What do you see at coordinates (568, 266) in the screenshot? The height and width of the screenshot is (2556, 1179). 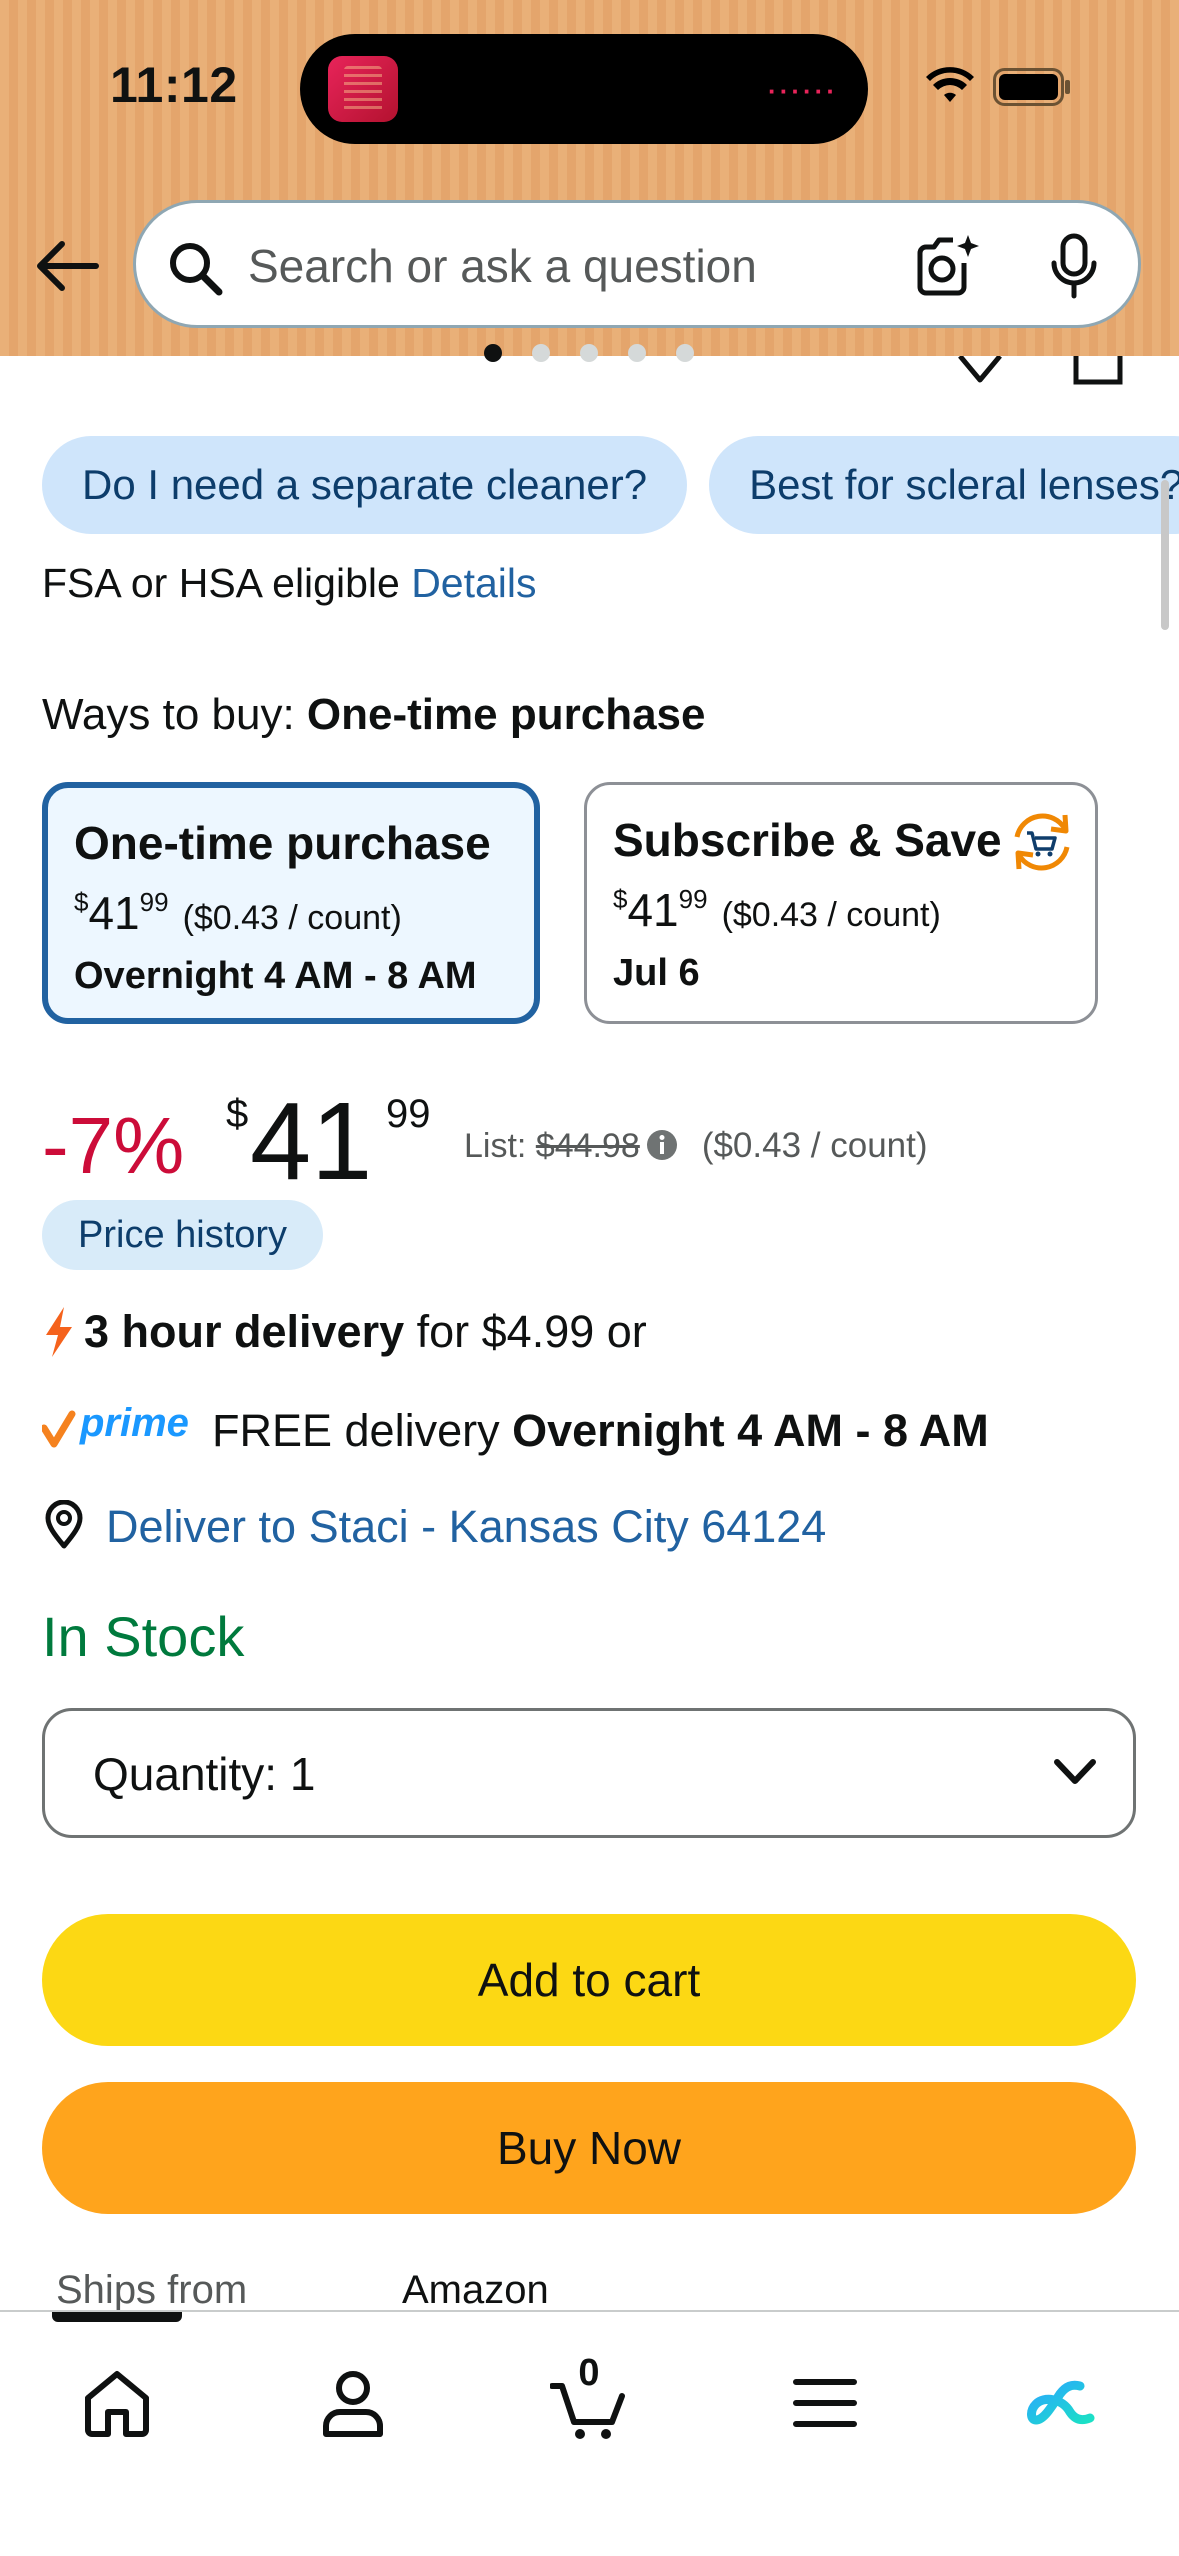 I see `search-input` at bounding box center [568, 266].